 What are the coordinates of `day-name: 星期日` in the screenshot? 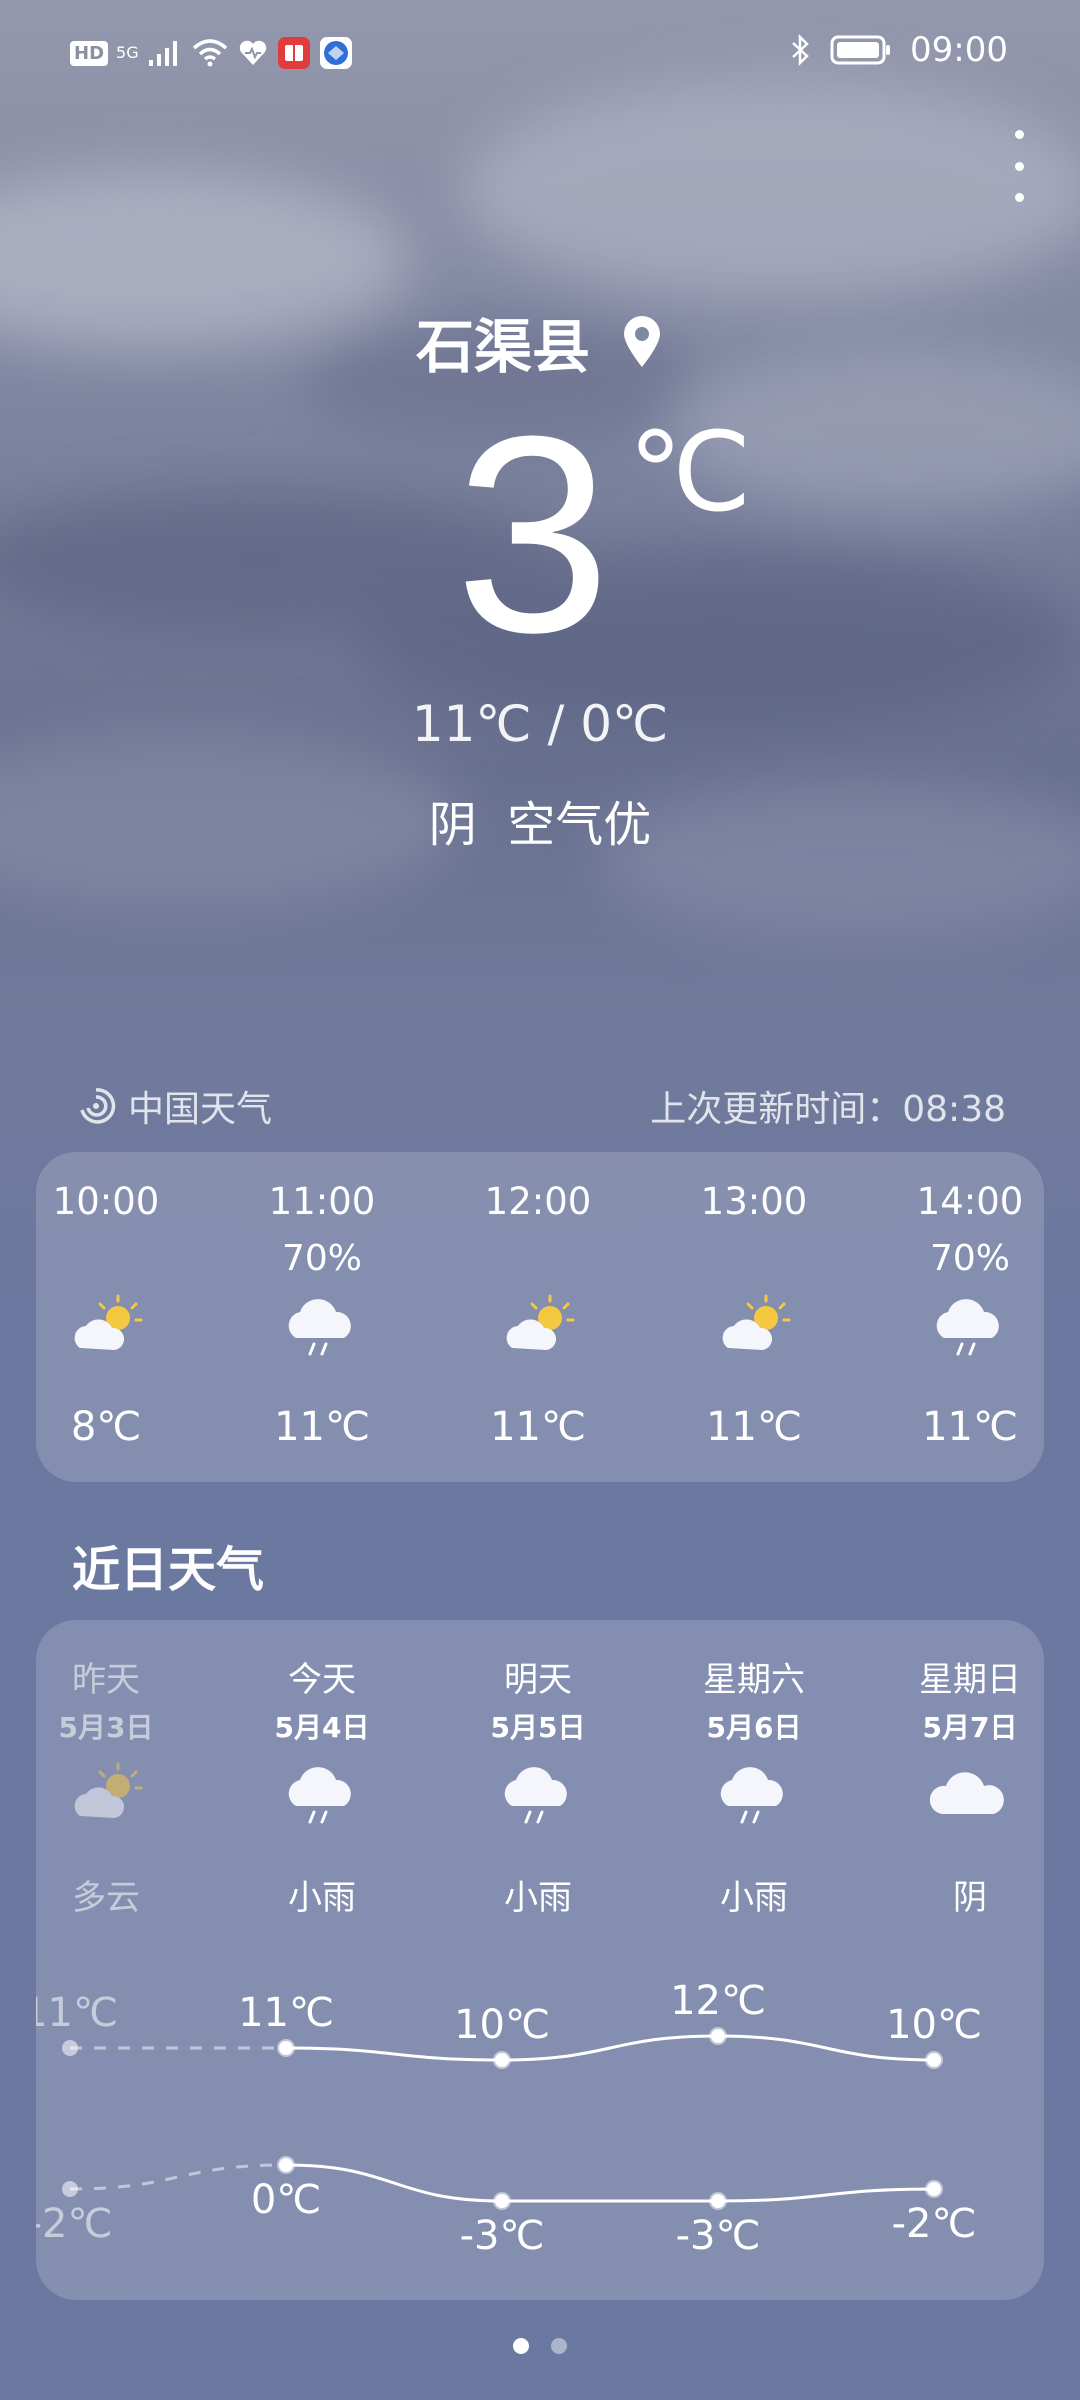 It's located at (970, 1680).